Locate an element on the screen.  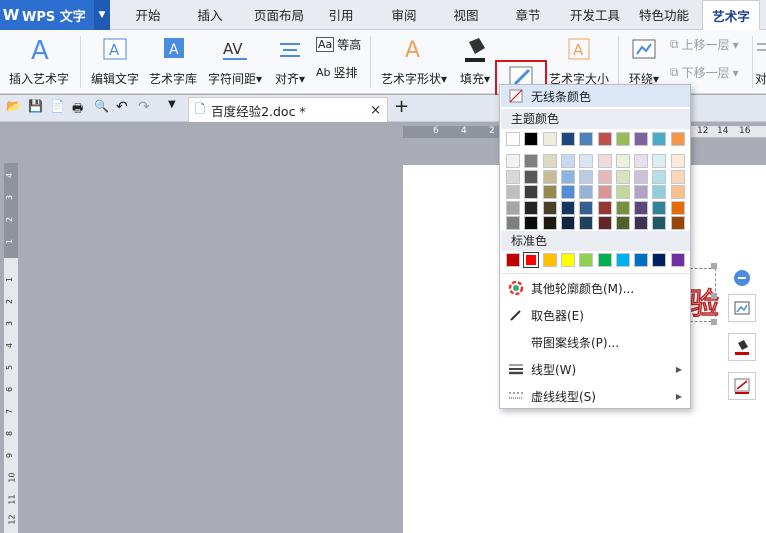
line-style-item: 线型(W) ▶ is located at coordinates (595, 369).